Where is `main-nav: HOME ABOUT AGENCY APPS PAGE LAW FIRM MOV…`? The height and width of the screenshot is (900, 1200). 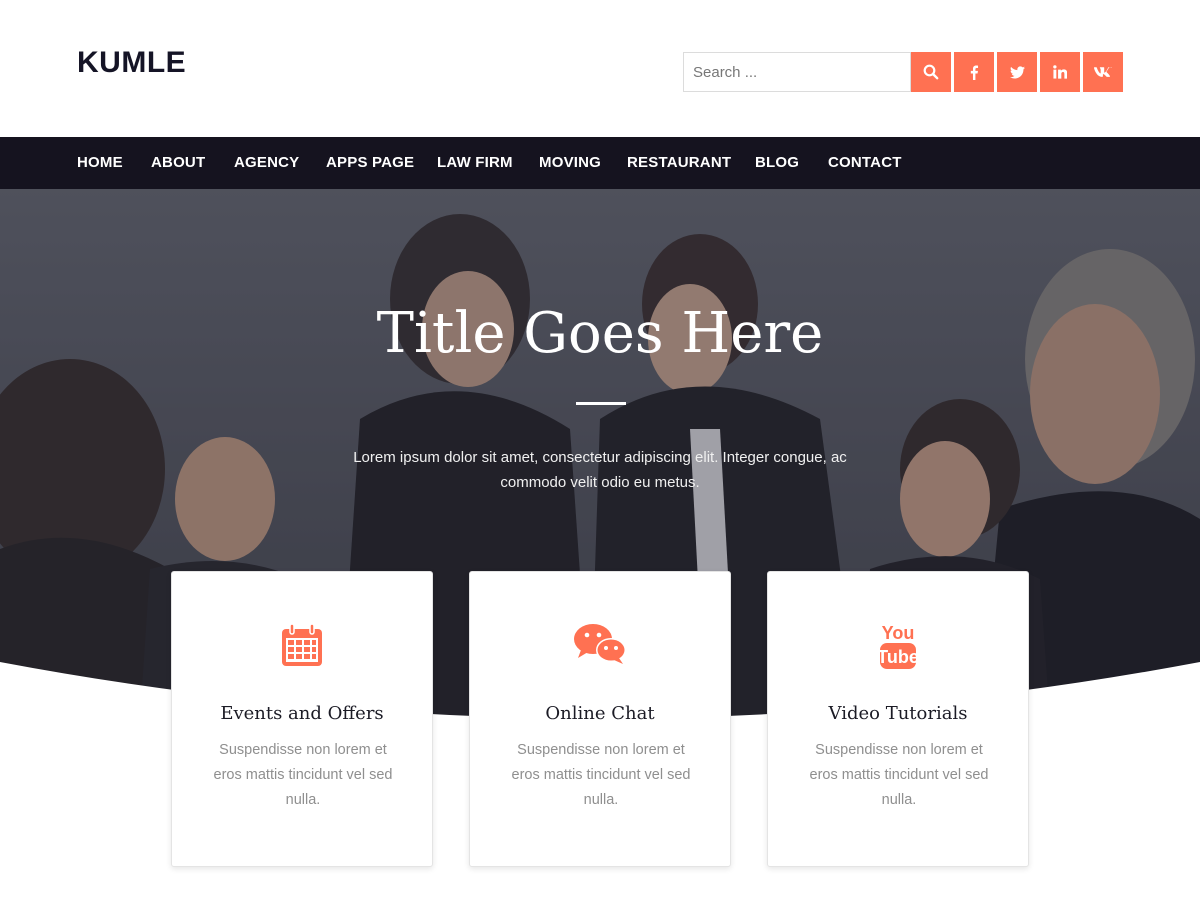
main-nav: HOME ABOUT AGENCY APPS PAGE LAW FIRM MOV… is located at coordinates (600, 163).